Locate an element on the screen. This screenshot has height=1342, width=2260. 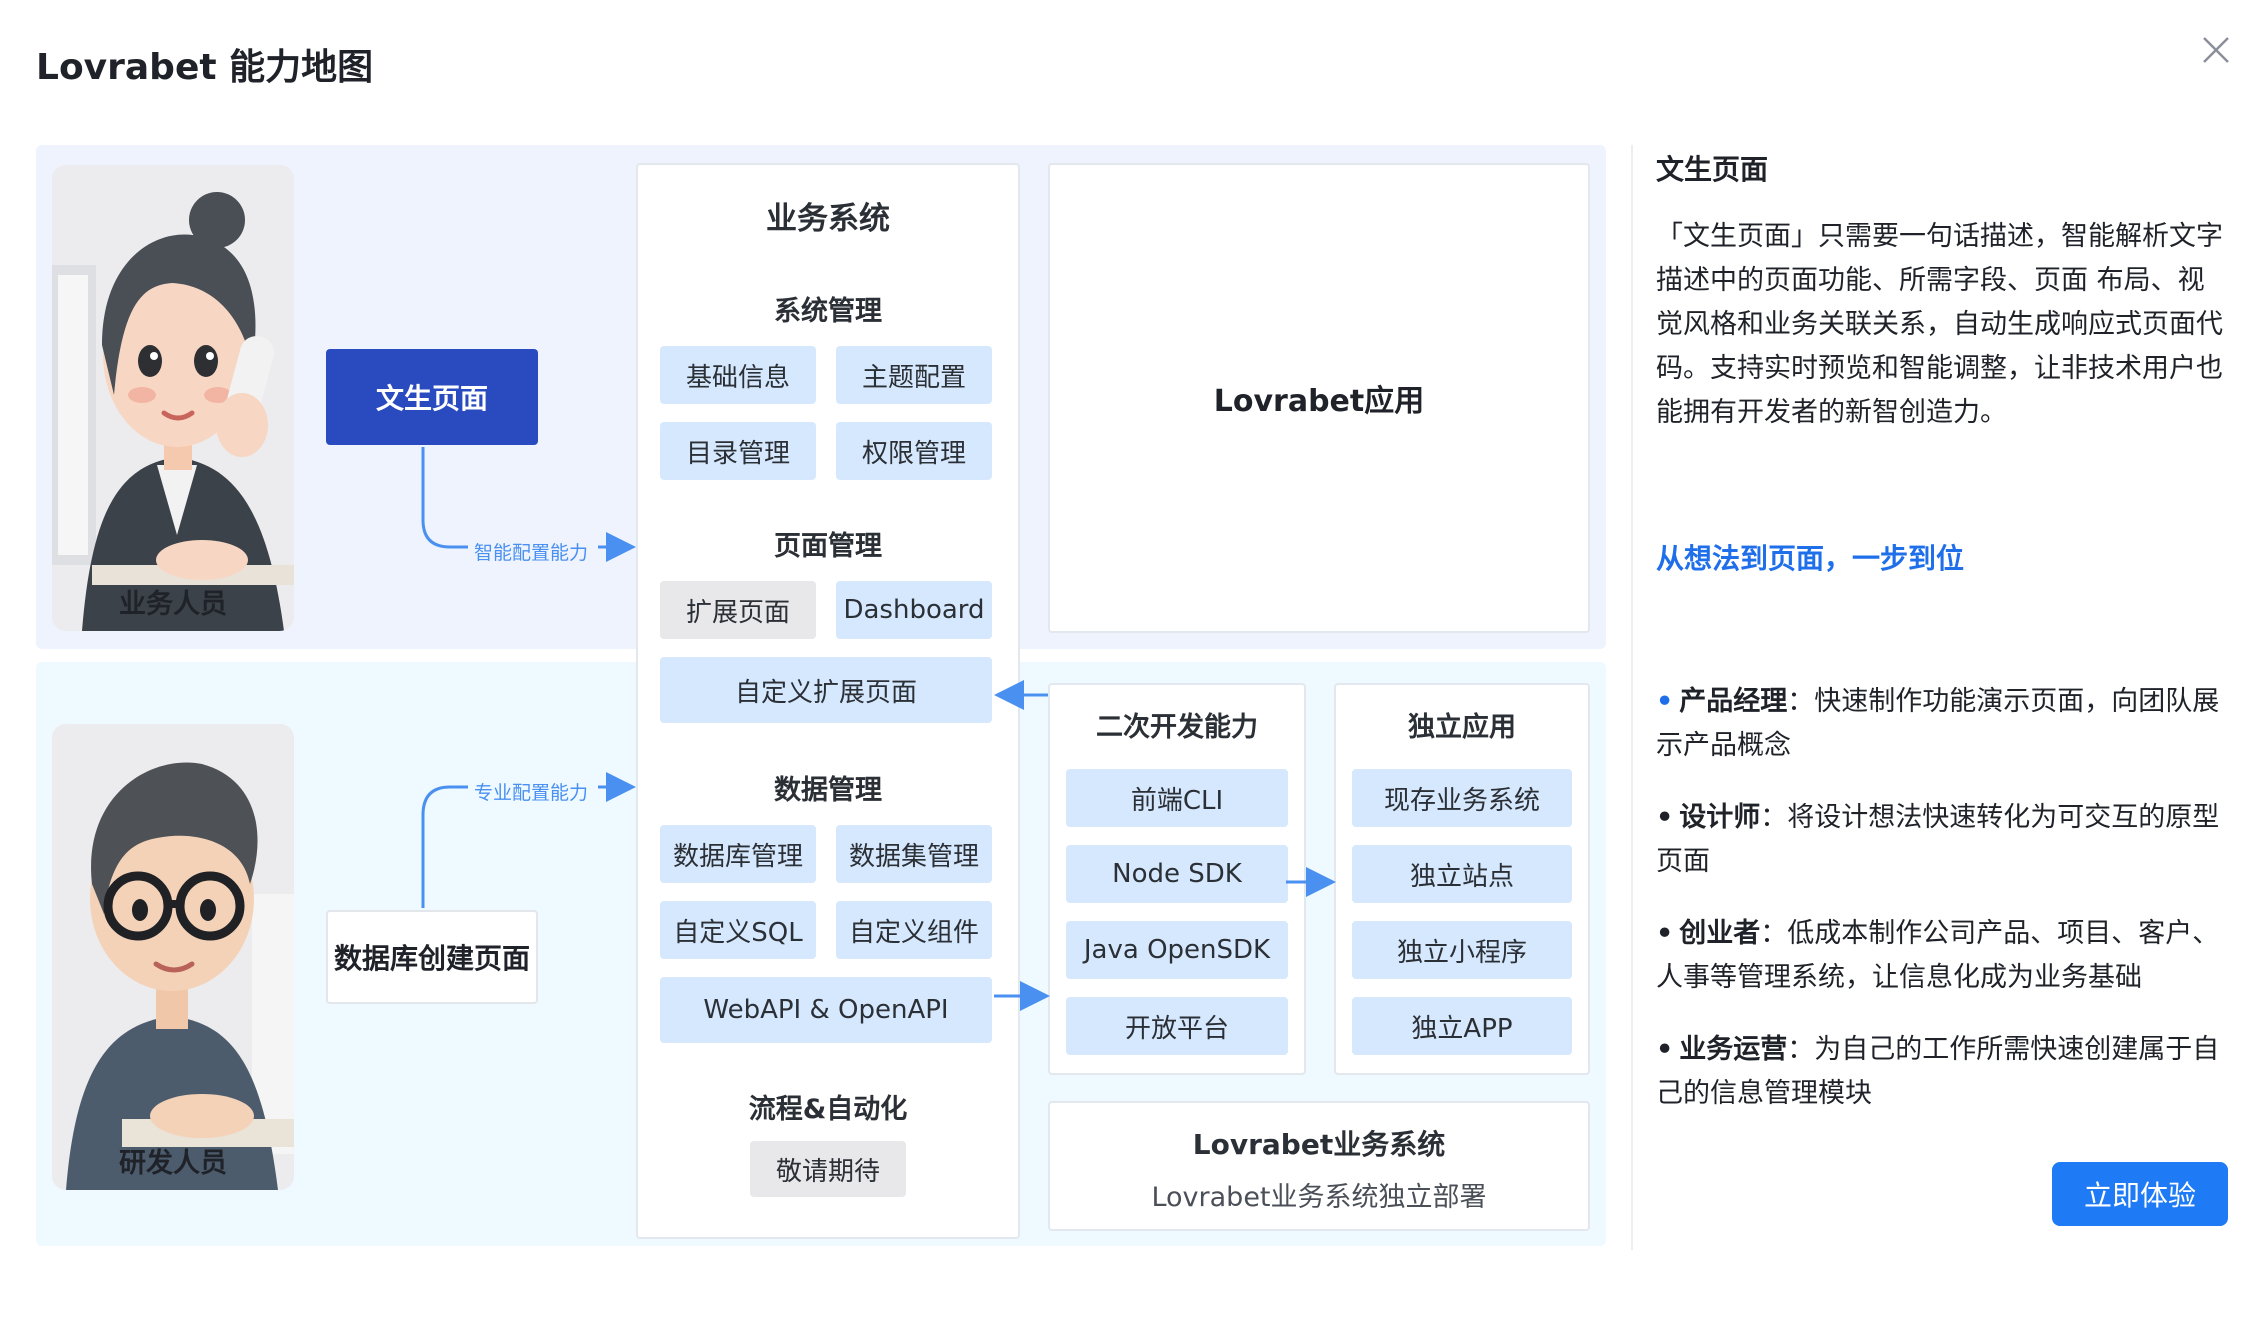
side-title: 文生页面 is located at coordinates (1712, 169).